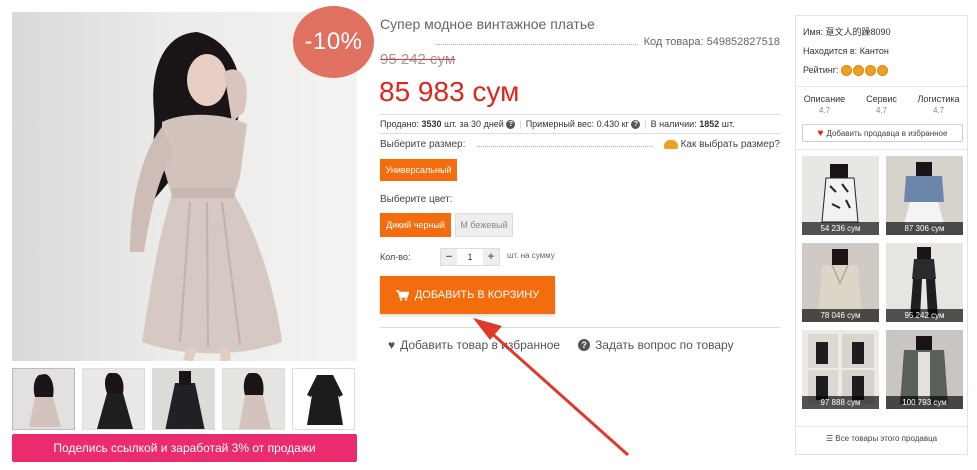  I want to click on thumbnail-strip, so click(184, 399).